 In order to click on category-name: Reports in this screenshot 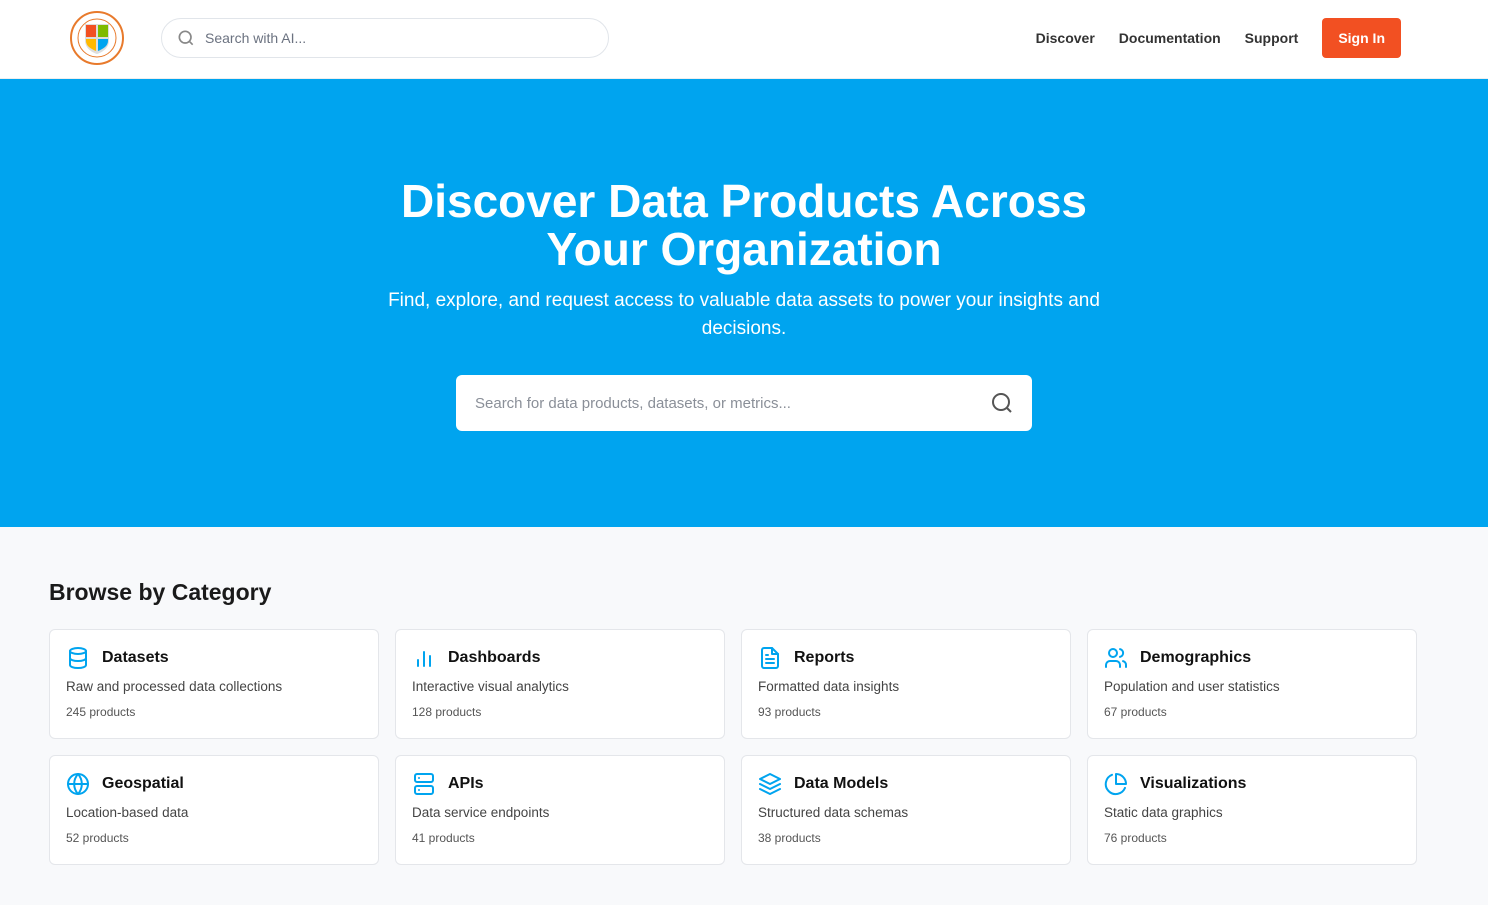, I will do `click(824, 657)`.